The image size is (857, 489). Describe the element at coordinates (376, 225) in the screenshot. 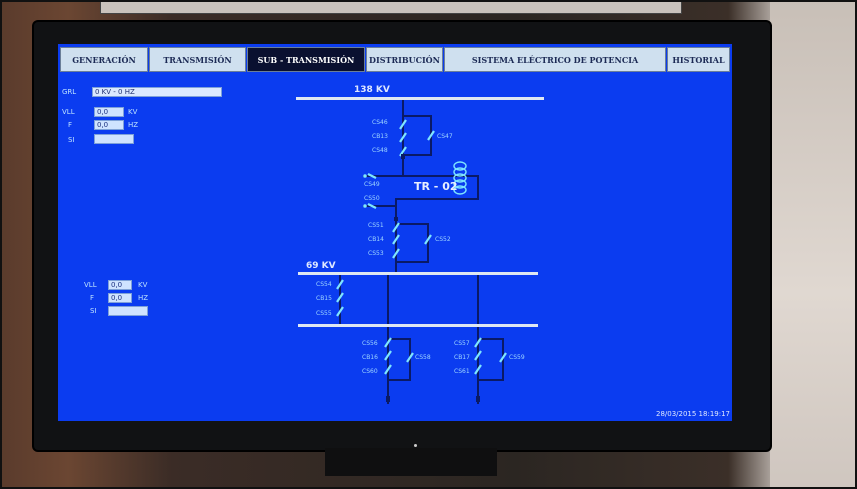

I see `label-cs51: CS51` at that location.